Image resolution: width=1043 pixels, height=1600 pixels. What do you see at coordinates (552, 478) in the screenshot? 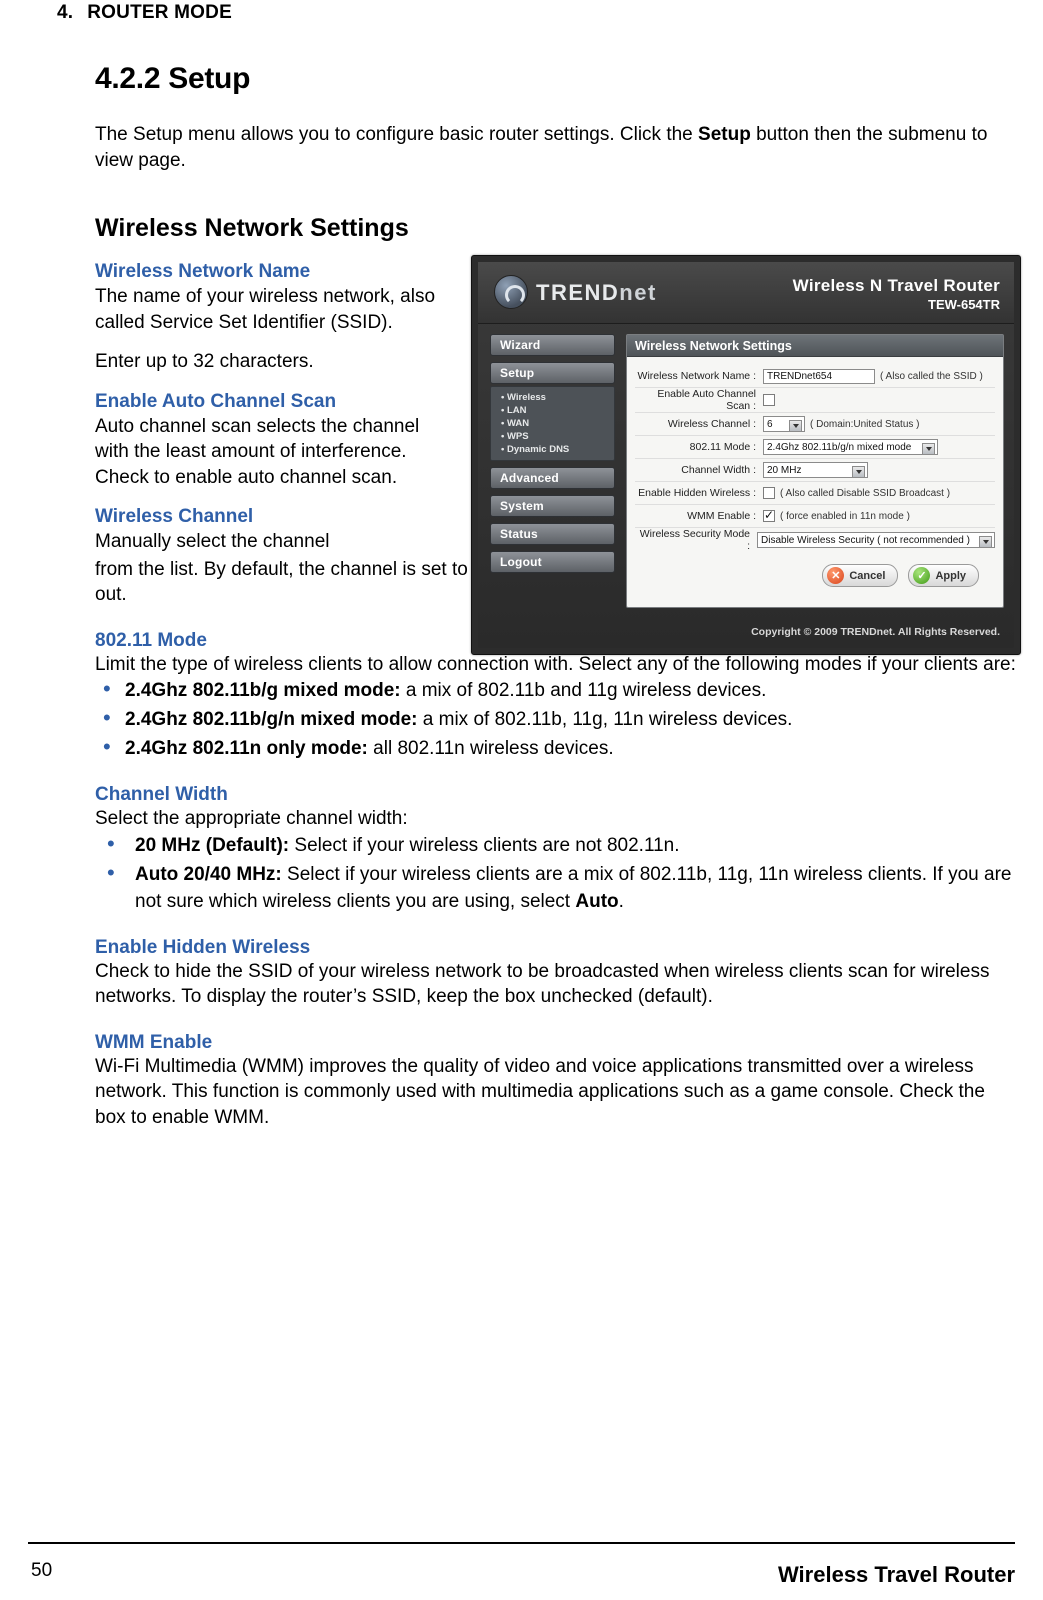
I see `menu-item-advanced: Advanced` at bounding box center [552, 478].